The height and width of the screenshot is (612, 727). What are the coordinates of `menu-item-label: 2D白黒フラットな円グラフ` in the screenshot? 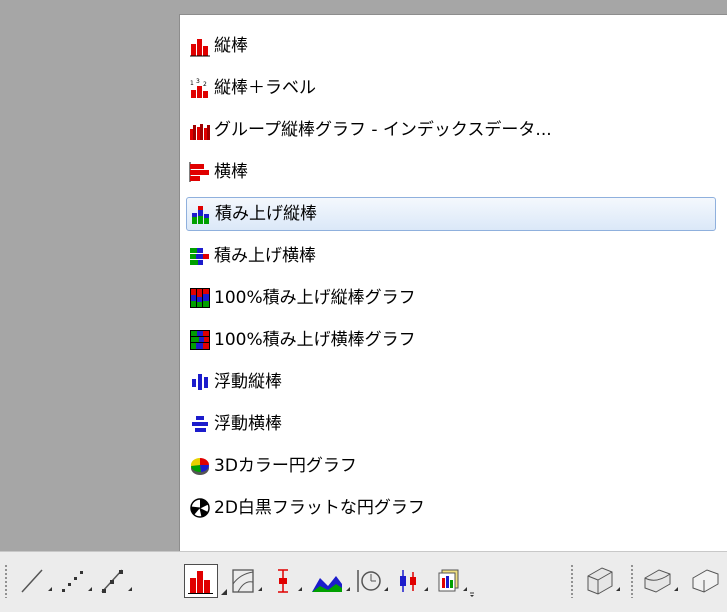 It's located at (319, 508).